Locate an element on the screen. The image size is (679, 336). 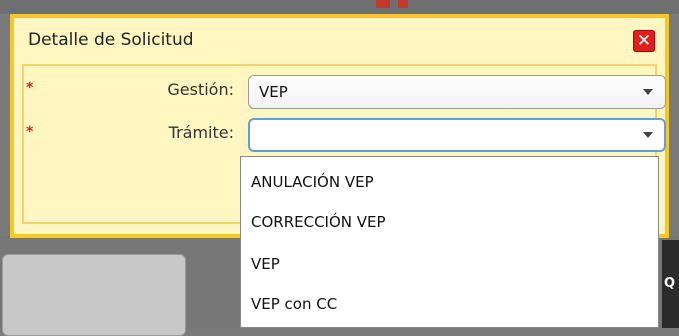
dropdown-option-anulacion-vep: ANULACIÓN VEP is located at coordinates (312, 182).